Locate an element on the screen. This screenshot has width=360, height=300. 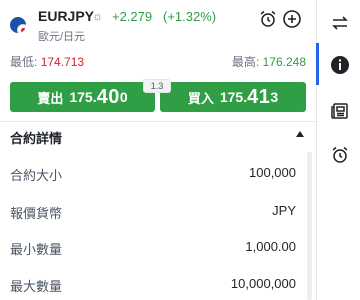
detail-row: 報價貨幣 JPY is located at coordinates (153, 213).